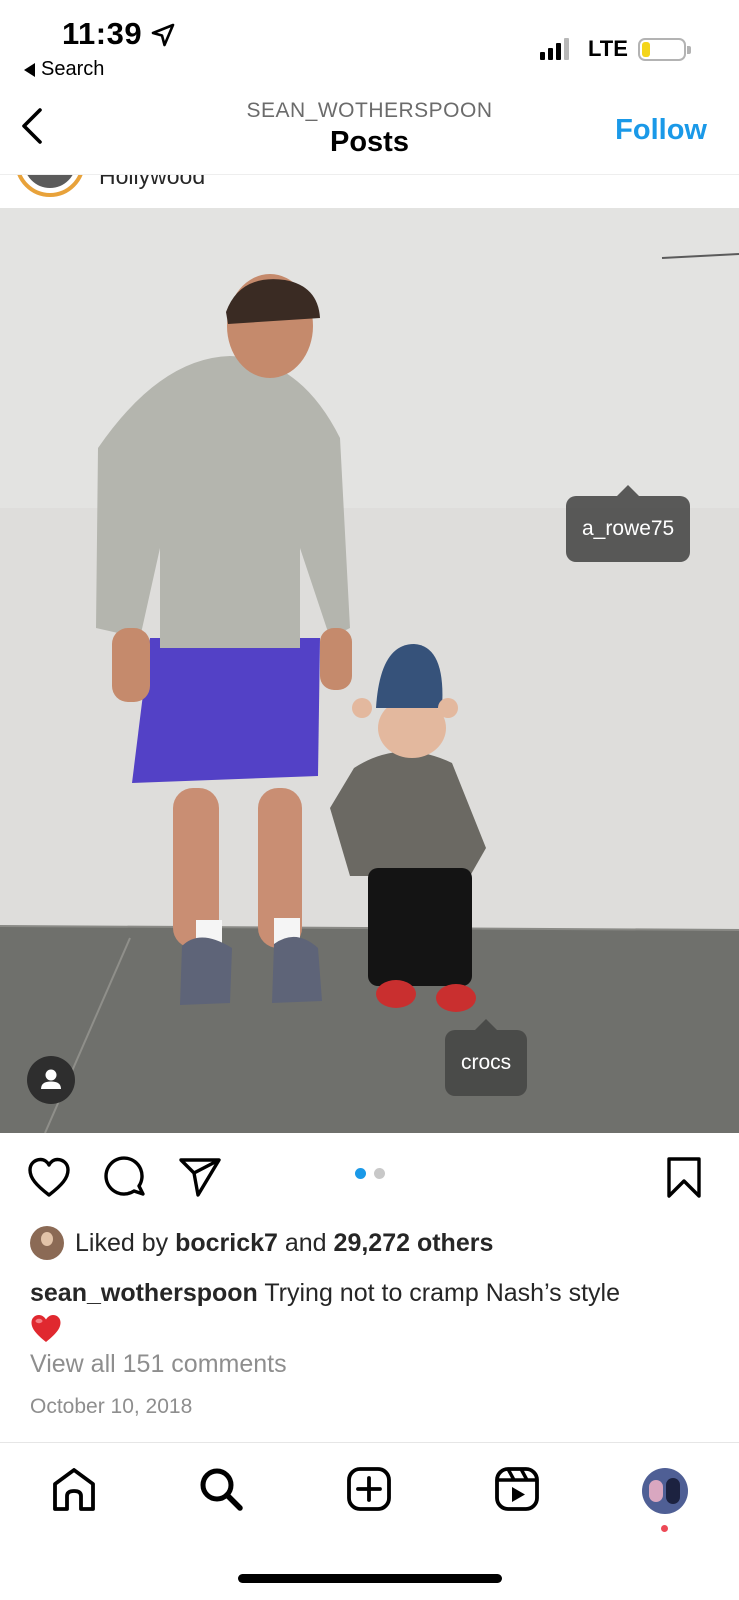 The image size is (739, 1600). What do you see at coordinates (517, 1489) in the screenshot?
I see `reels-icon` at bounding box center [517, 1489].